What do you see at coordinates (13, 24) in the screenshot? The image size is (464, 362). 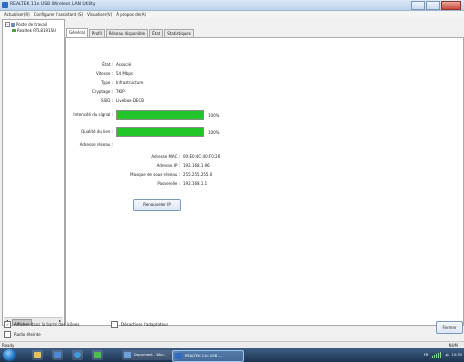 I see `computer-icon` at bounding box center [13, 24].